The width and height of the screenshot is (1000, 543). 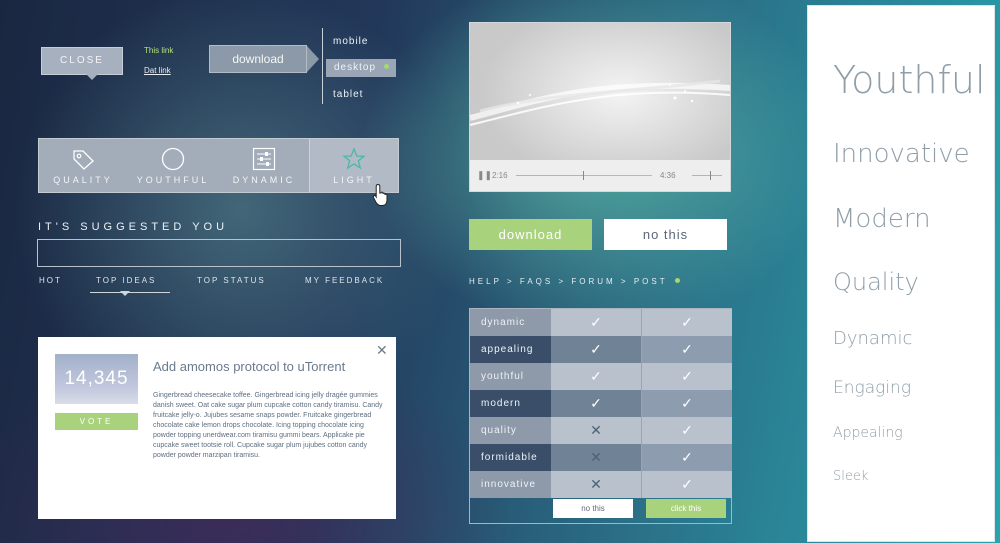 What do you see at coordinates (530, 234) in the screenshot?
I see `download-button: download` at bounding box center [530, 234].